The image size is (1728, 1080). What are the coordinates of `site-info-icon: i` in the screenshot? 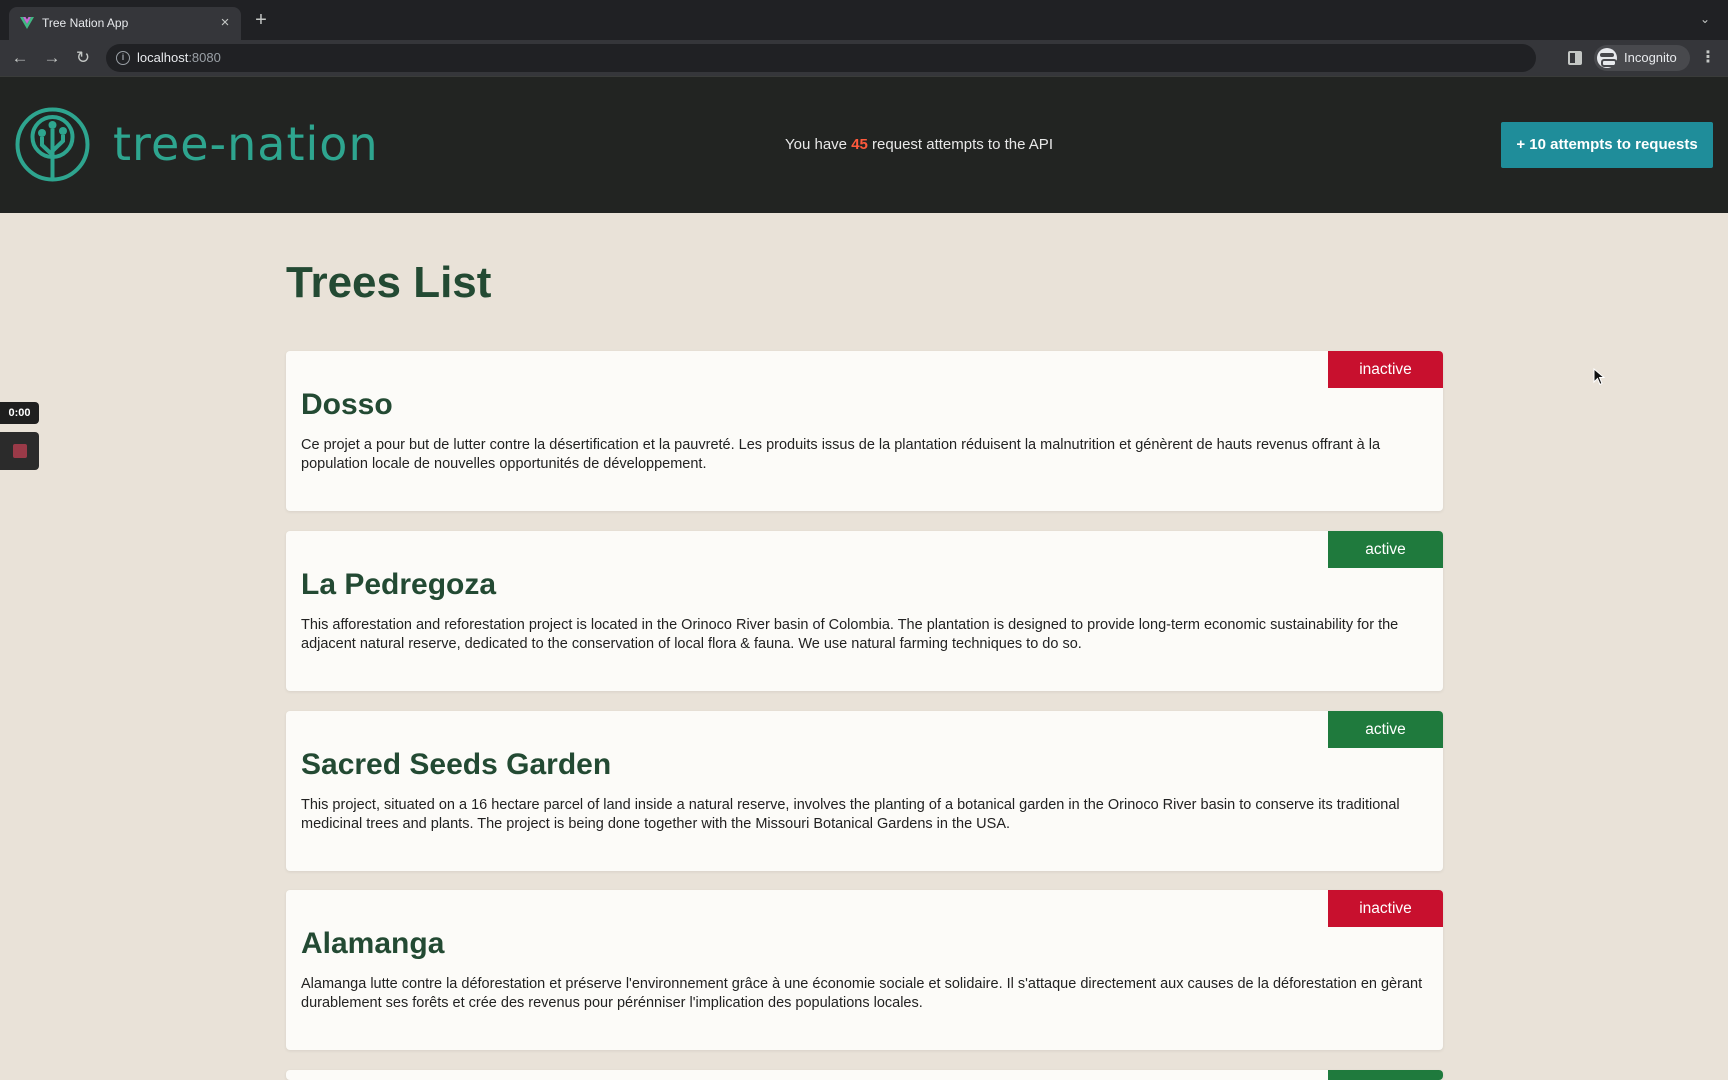 It's located at (123, 58).